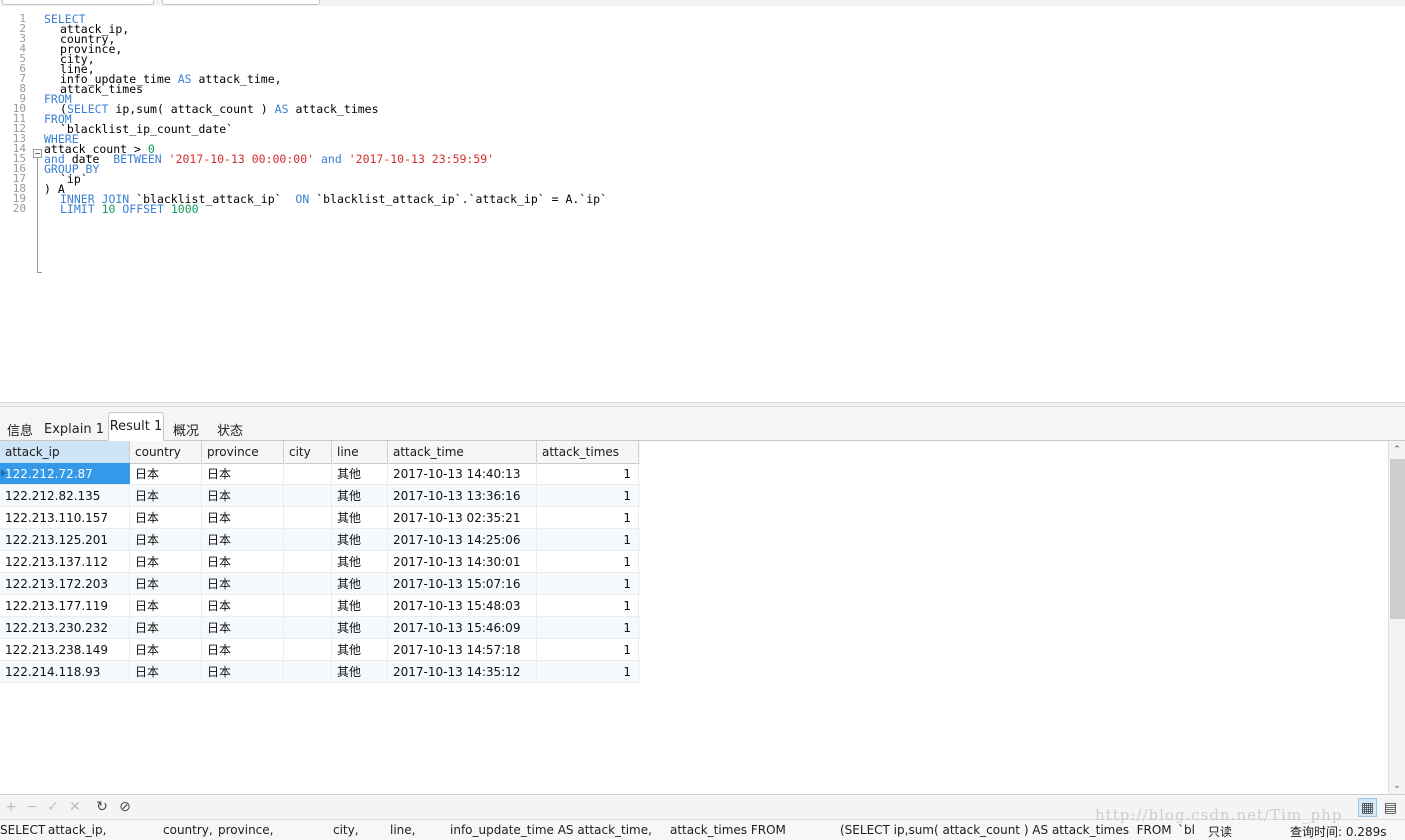  I want to click on table-row: 122.214.118.93 日本 日本 其他 2017-10-13 14:35:12 1, so click(320, 672).